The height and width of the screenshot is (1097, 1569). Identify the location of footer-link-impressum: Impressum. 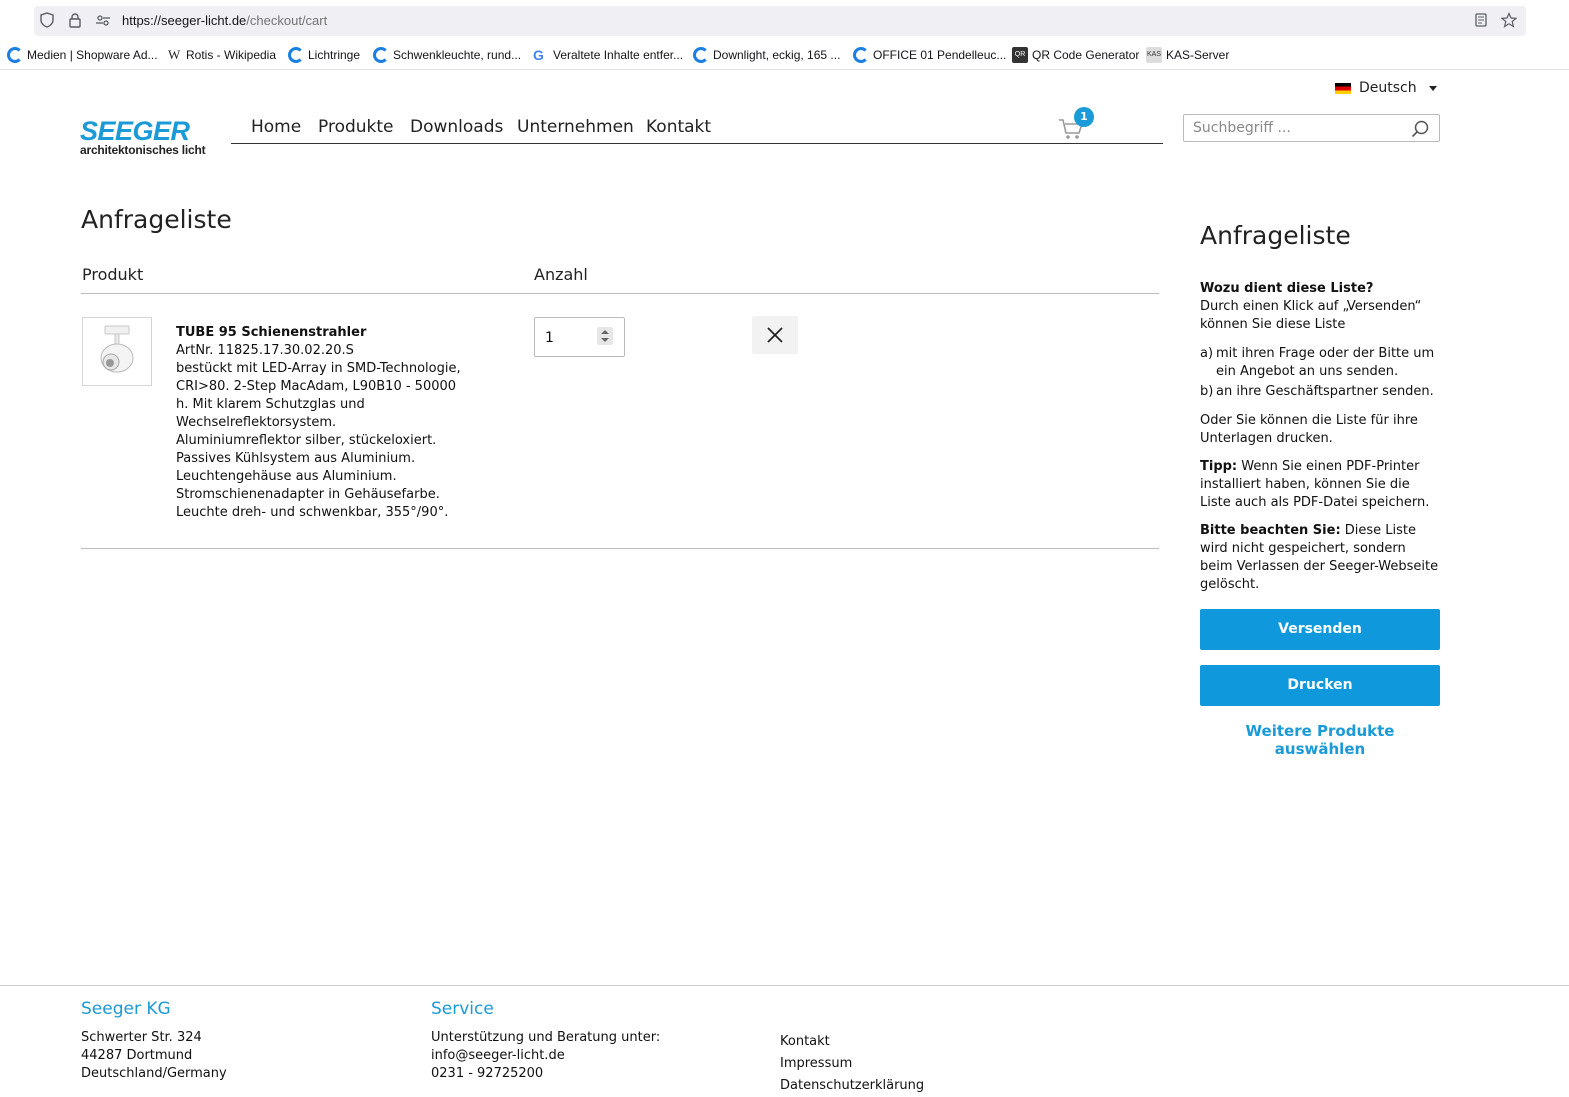
(852, 1064).